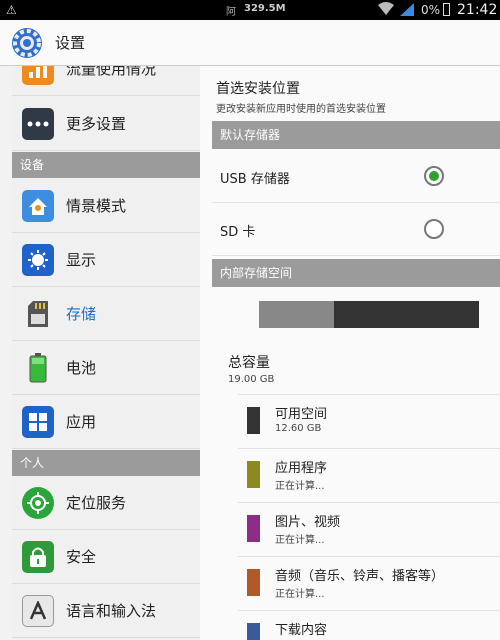 Image resolution: width=500 pixels, height=640 pixels. What do you see at coordinates (106, 463) in the screenshot?
I see `category-header-personal: 个人` at bounding box center [106, 463].